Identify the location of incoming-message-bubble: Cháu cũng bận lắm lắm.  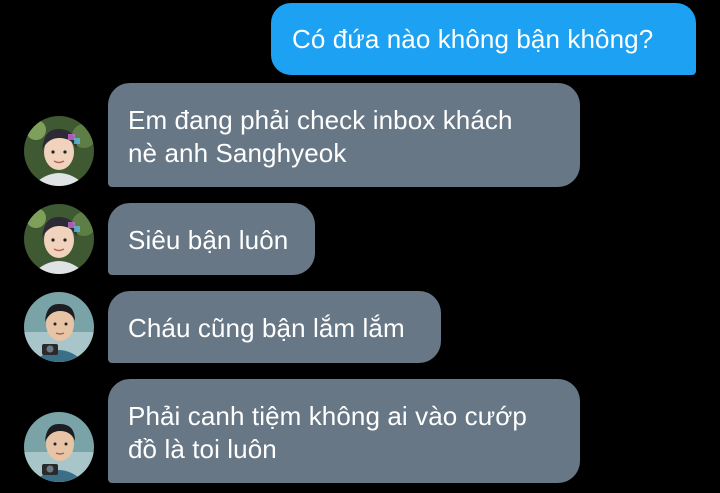
(274, 327).